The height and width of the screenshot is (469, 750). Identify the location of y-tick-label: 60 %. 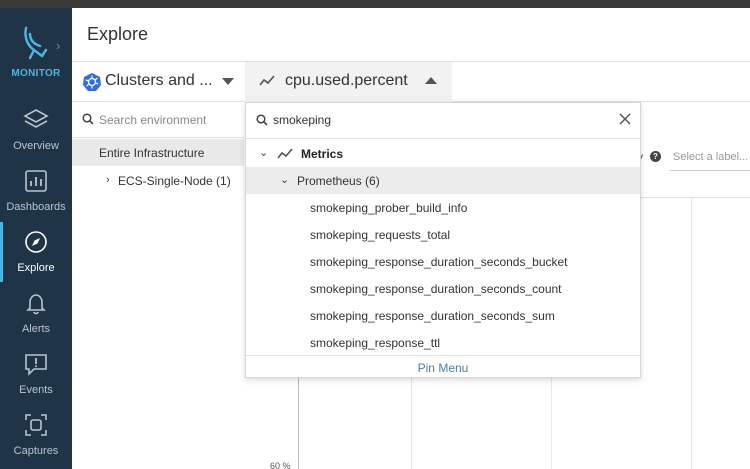
(280, 465).